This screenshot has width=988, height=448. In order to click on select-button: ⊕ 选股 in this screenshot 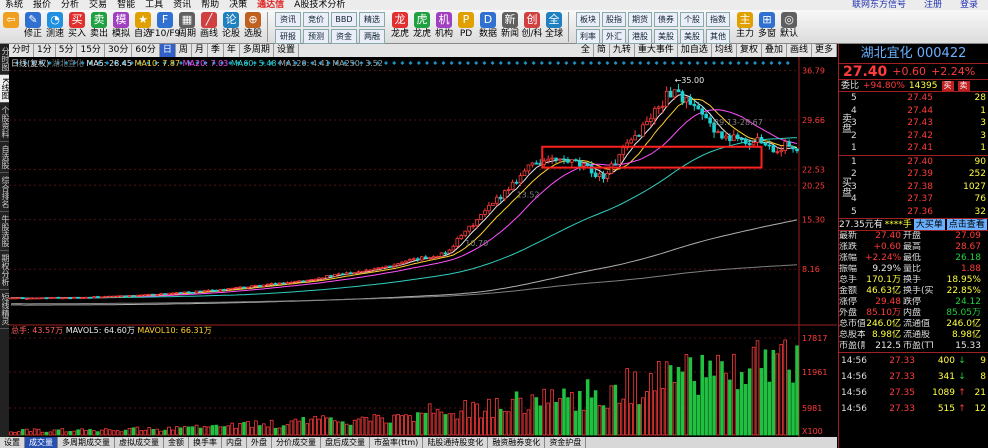, I will do `click(253, 27)`.